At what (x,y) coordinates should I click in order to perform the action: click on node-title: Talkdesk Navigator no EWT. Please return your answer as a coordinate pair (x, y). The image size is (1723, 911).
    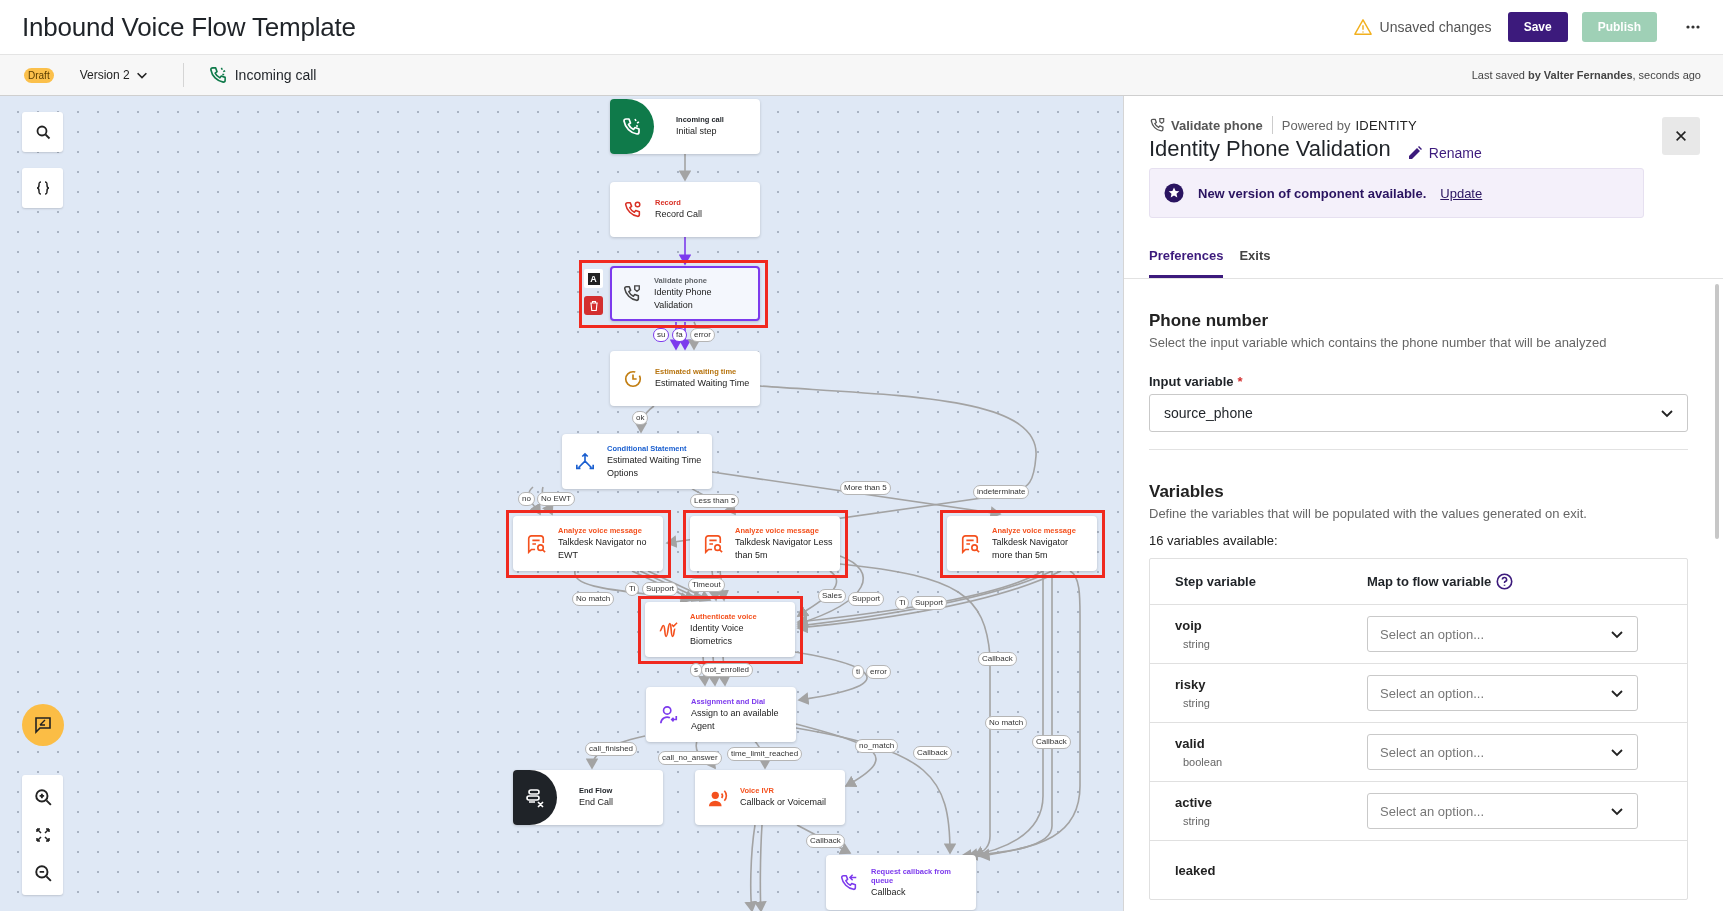
    Looking at the image, I should click on (603, 548).